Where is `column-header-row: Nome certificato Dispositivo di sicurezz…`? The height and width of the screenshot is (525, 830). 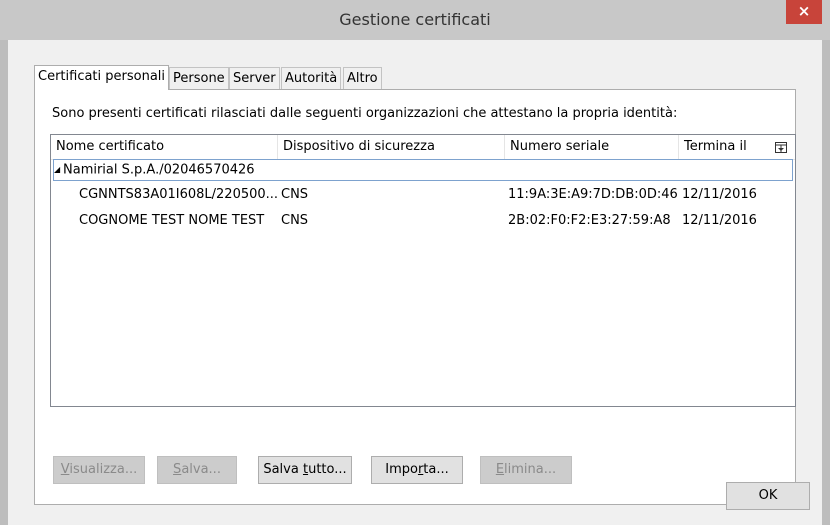
column-header-row: Nome certificato Dispositivo di sicurezz… is located at coordinates (423, 147).